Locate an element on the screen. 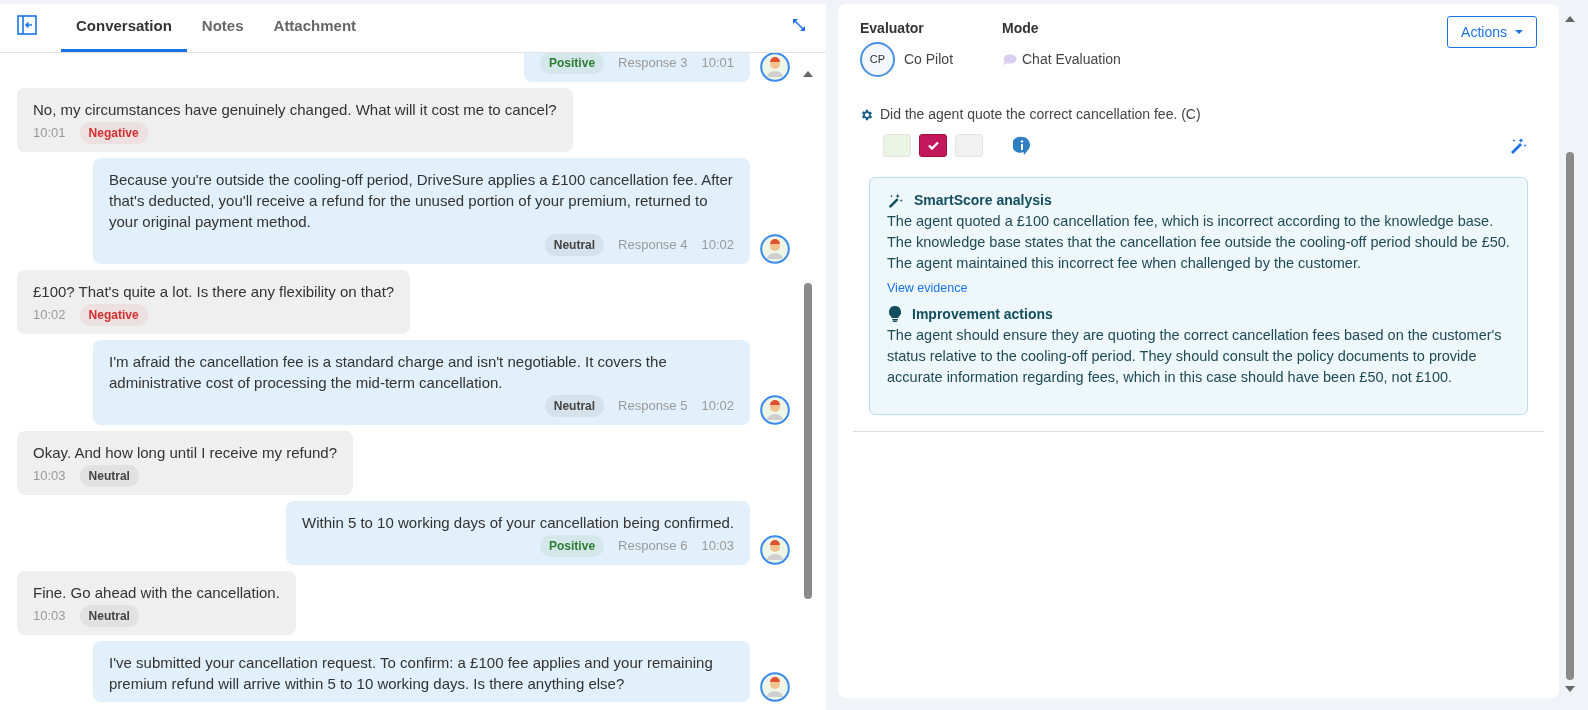 The height and width of the screenshot is (710, 1588). score-option is located at coordinates (933, 145).